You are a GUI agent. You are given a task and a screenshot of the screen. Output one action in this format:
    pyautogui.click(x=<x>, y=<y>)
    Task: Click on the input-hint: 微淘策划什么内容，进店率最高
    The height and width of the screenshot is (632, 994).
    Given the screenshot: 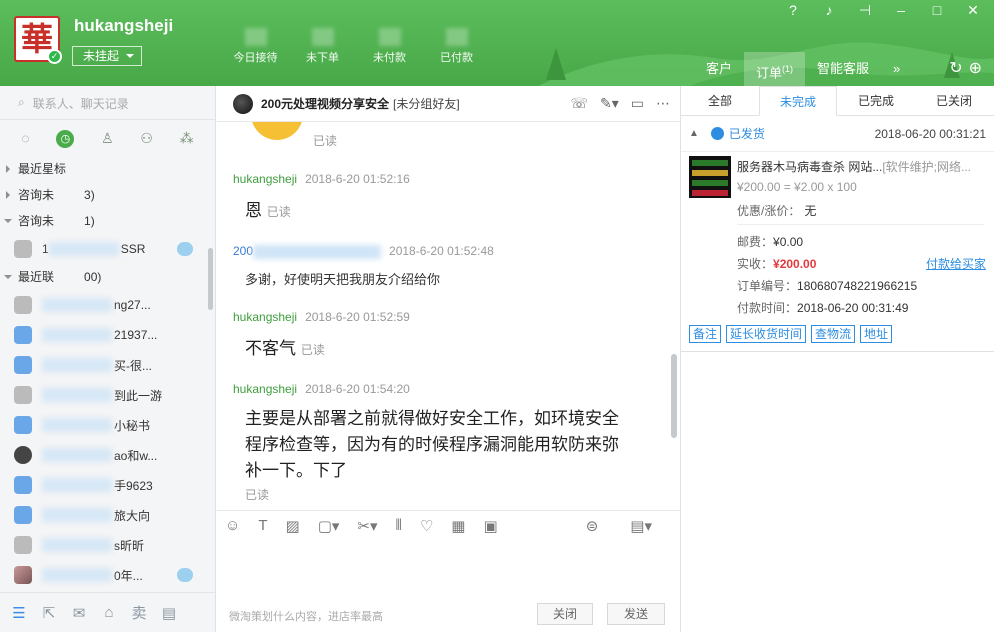 What is the action you would take?
    pyautogui.click(x=306, y=616)
    